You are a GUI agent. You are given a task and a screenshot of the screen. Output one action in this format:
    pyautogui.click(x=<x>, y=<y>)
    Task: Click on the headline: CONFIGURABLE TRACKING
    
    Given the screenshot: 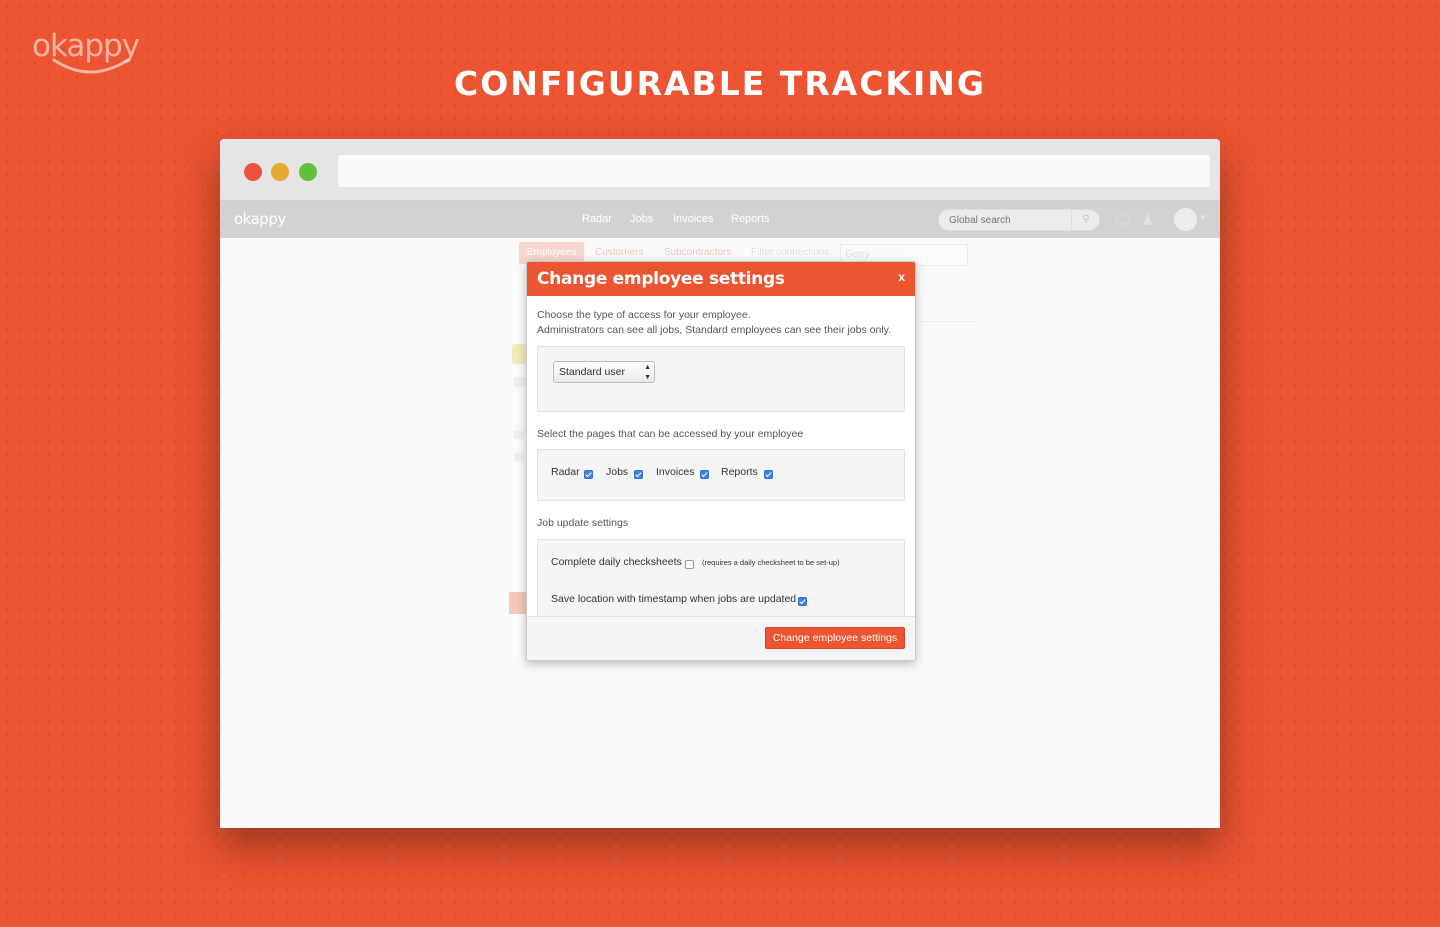 What is the action you would take?
    pyautogui.click(x=720, y=83)
    